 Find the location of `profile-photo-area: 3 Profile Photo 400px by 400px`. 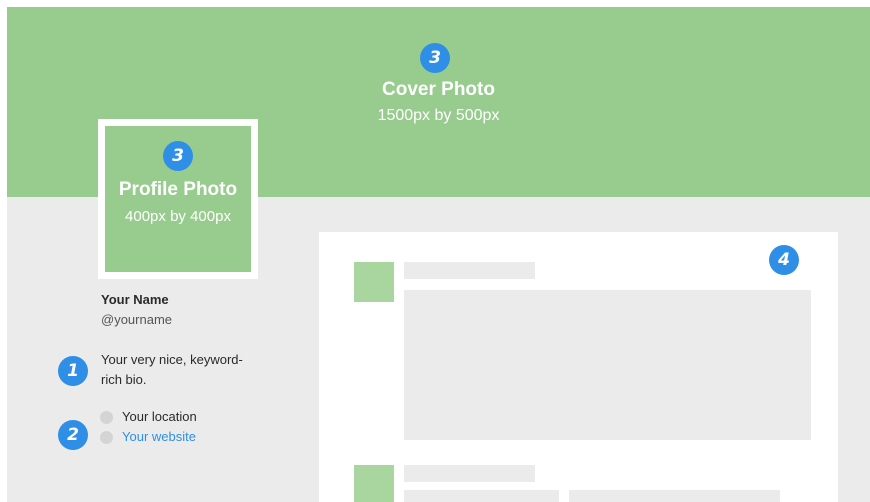

profile-photo-area: 3 Profile Photo 400px by 400px is located at coordinates (178, 199).